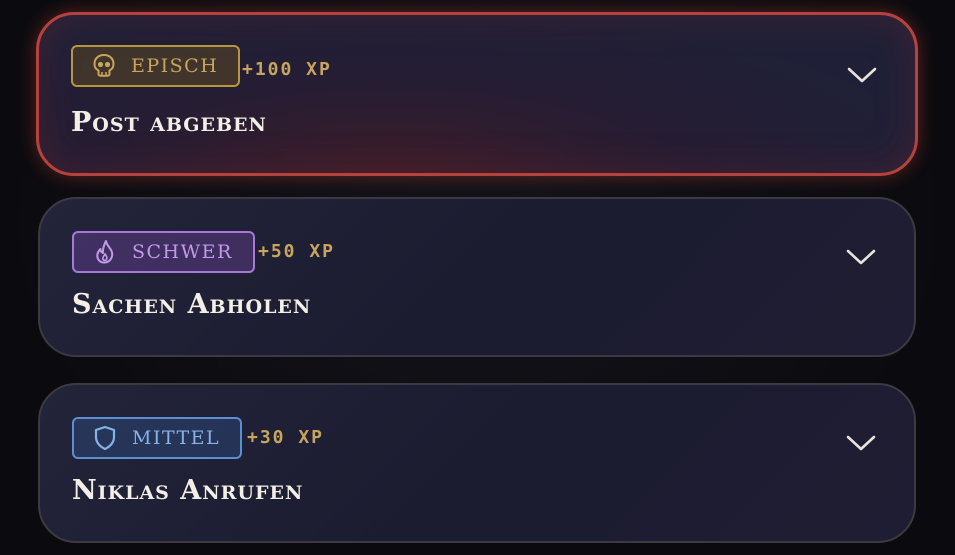 The width and height of the screenshot is (955, 555). What do you see at coordinates (182, 252) in the screenshot?
I see `difficulty-label: SCHWER` at bounding box center [182, 252].